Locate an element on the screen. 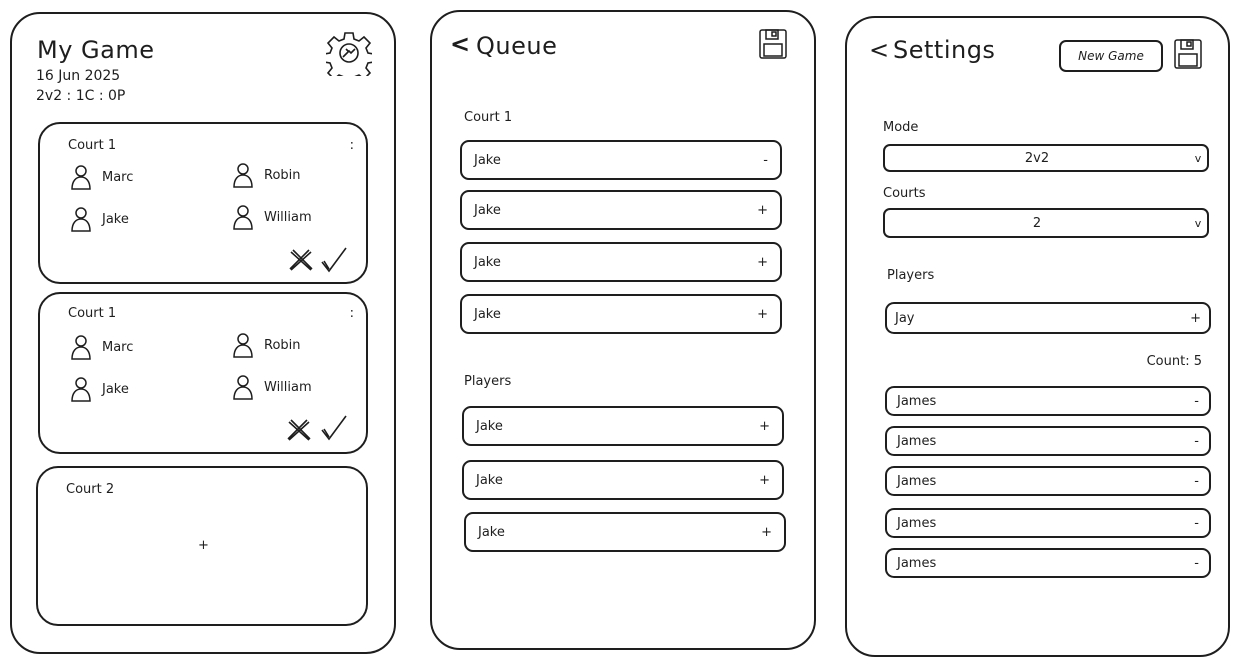 This screenshot has height=667, width=1239. players-label: Players is located at coordinates (911, 275).